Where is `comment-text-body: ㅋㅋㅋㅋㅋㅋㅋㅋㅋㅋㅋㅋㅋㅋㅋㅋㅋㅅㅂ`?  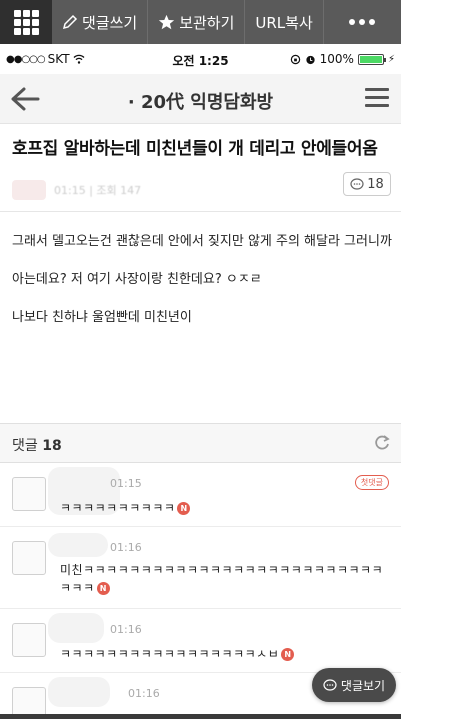
comment-text-body: ㅋㅋㅋㅋㅋㅋㅋㅋㅋㅋㅋㅋㅋㅋㅋㅋㅋㅅㅂ is located at coordinates (170, 654).